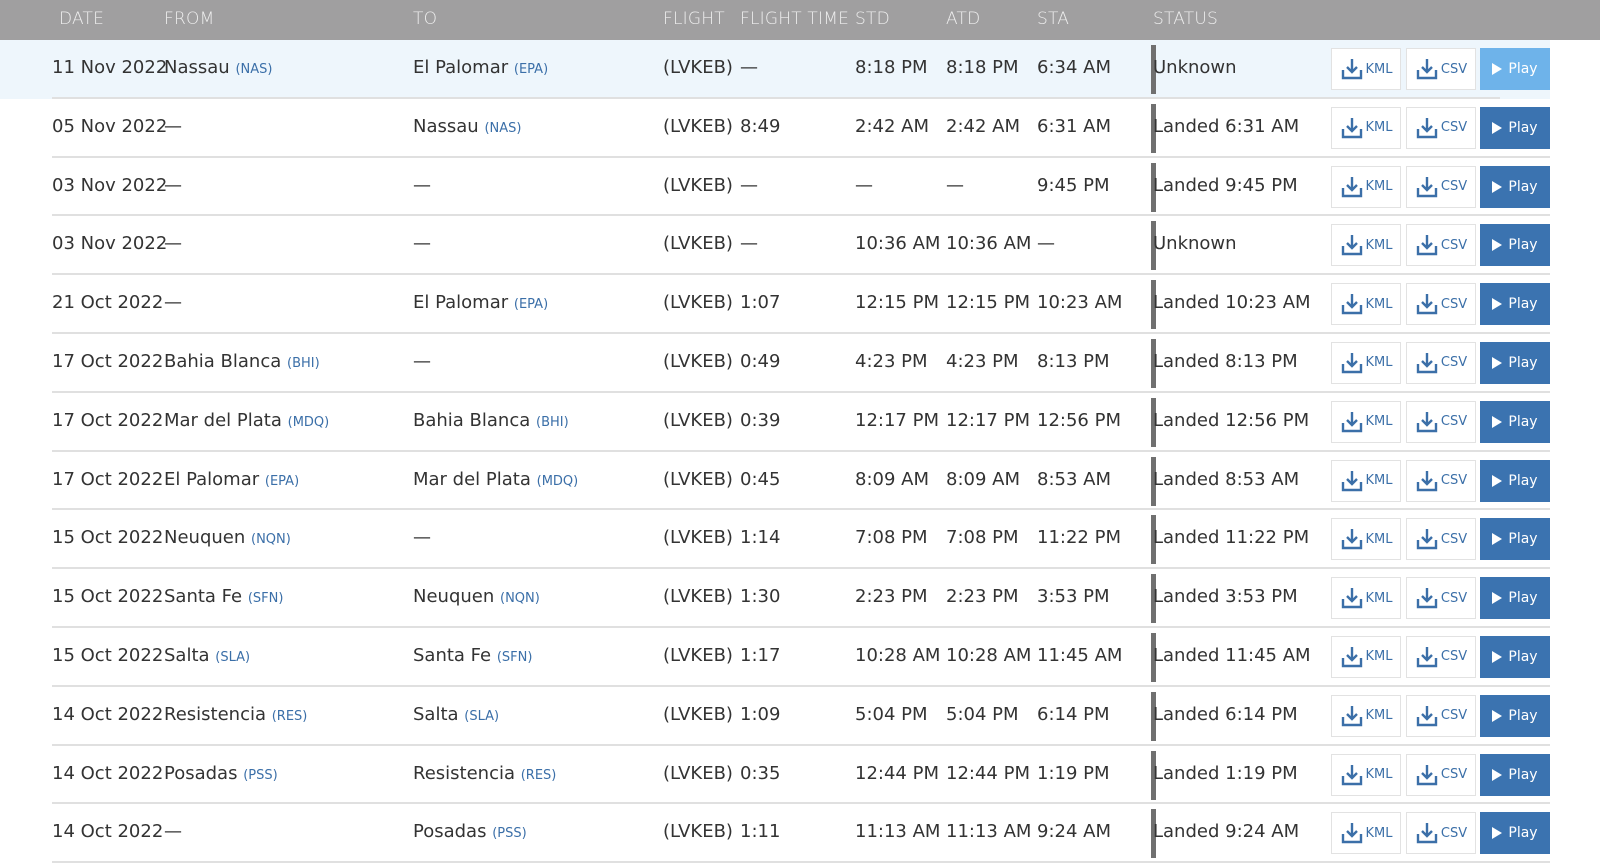  Describe the element at coordinates (227, 537) in the screenshot. I see `from-cell: Neuquen (NQN)` at that location.